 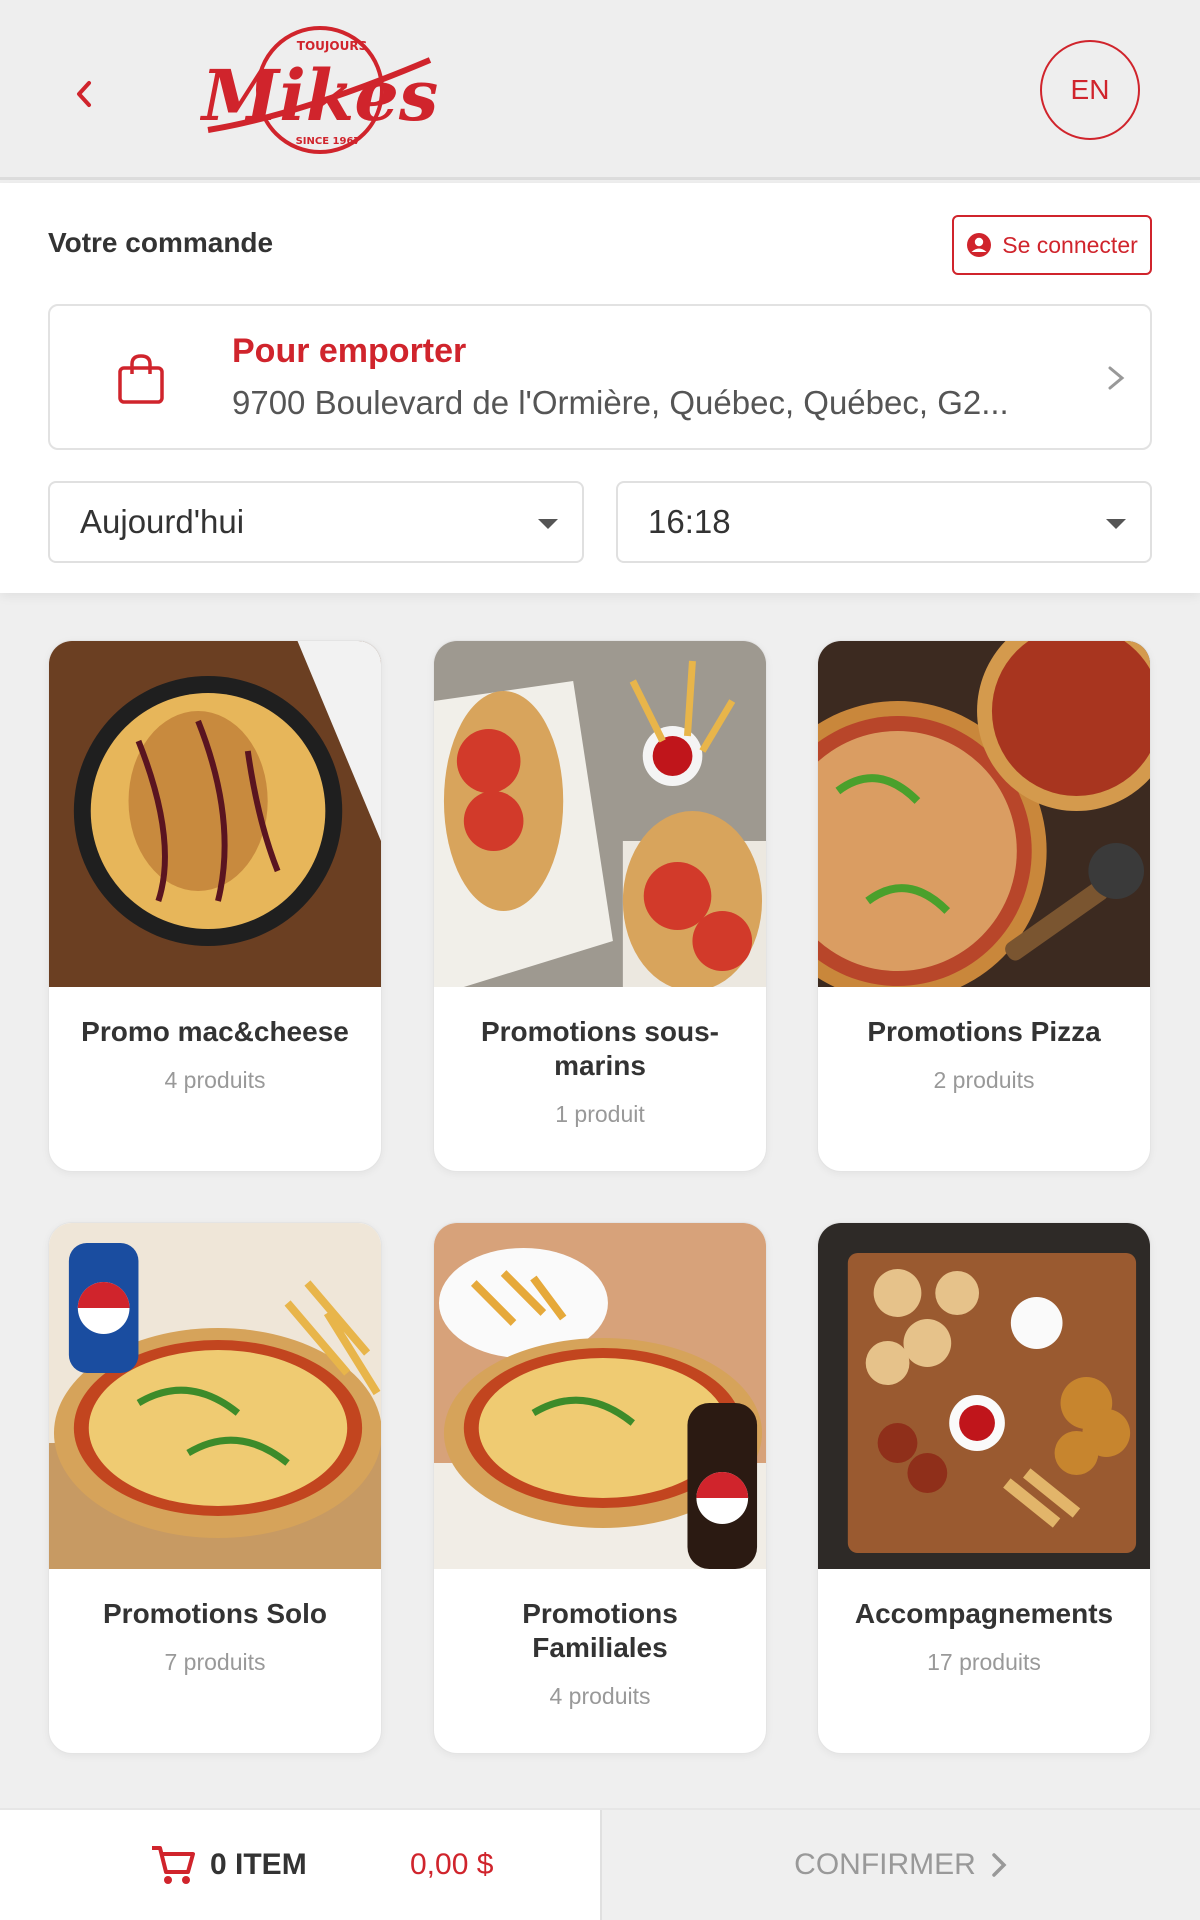 I want to click on category-card-mac-cheese: Promo mac&cheese 4 produits, so click(x=215, y=906).